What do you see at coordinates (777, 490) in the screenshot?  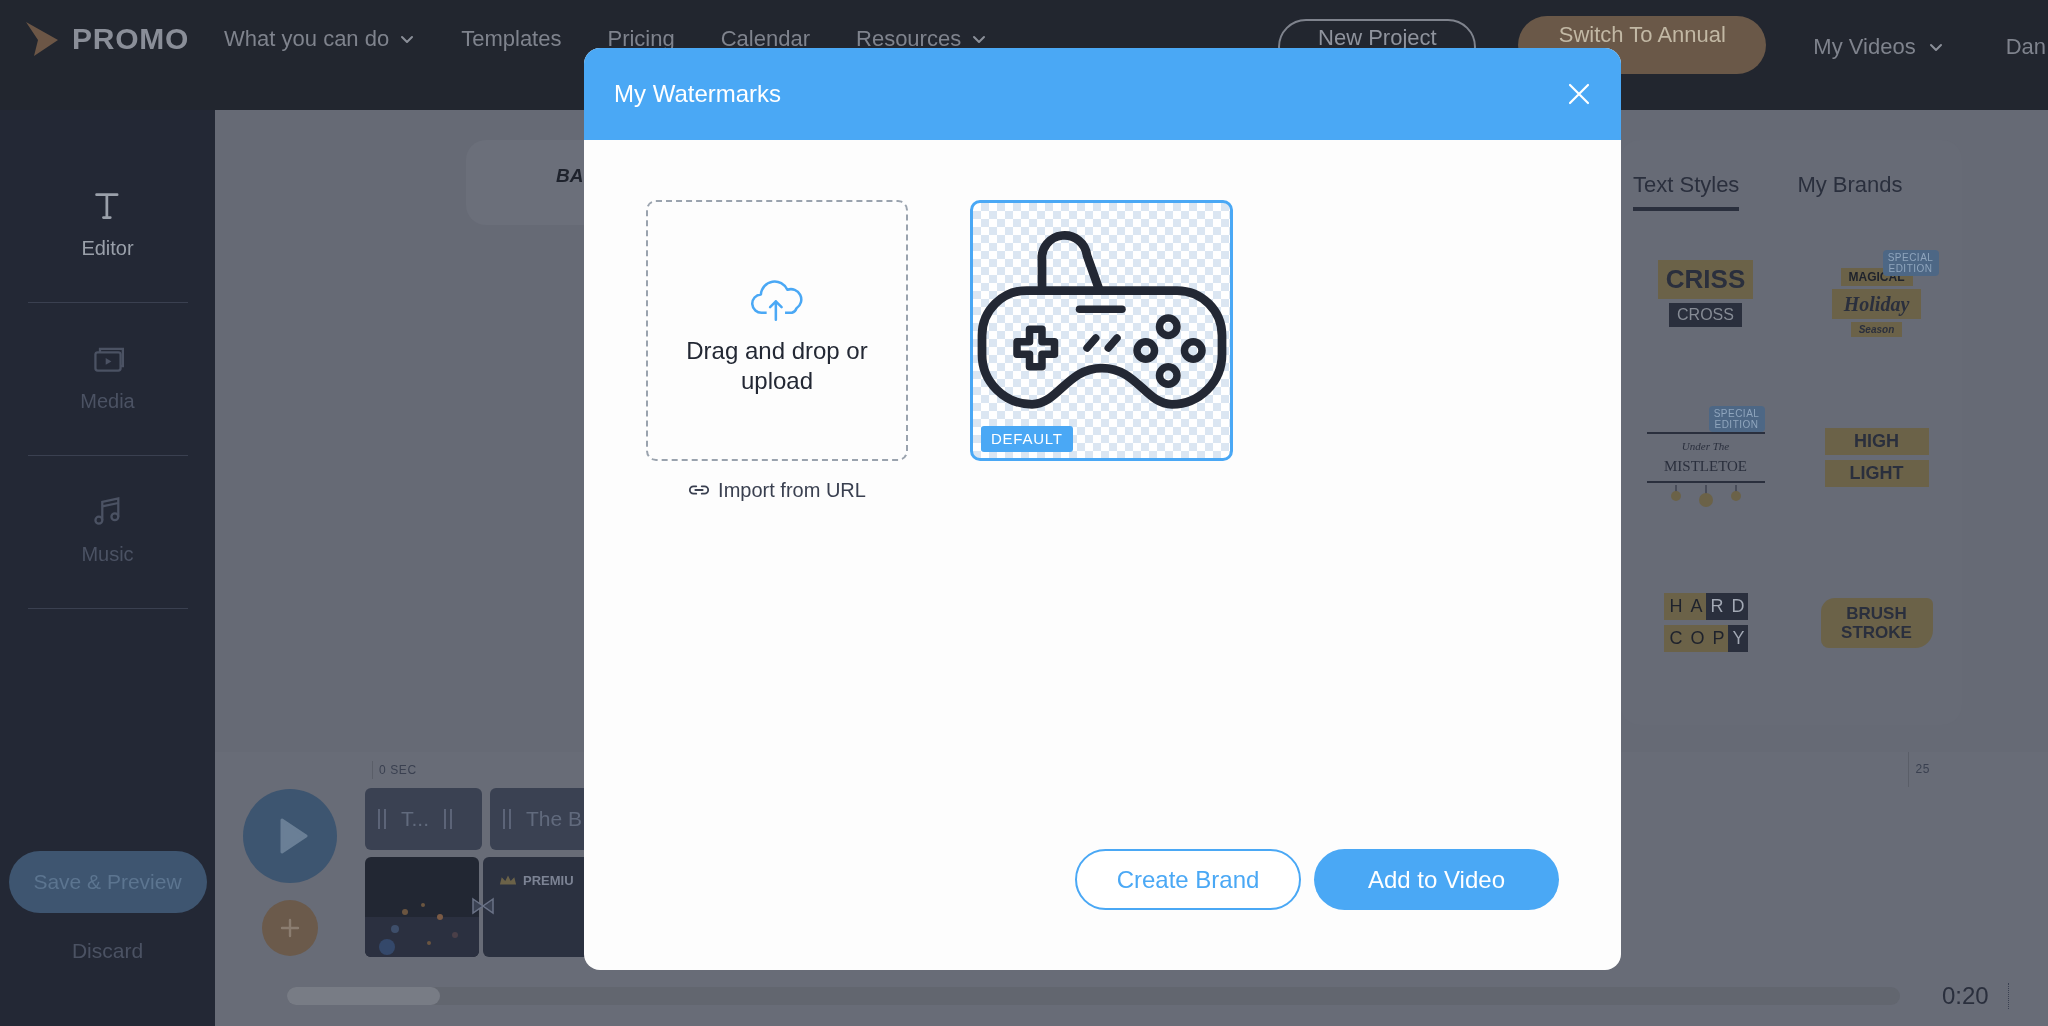 I see `import-url-link: Import from URL` at bounding box center [777, 490].